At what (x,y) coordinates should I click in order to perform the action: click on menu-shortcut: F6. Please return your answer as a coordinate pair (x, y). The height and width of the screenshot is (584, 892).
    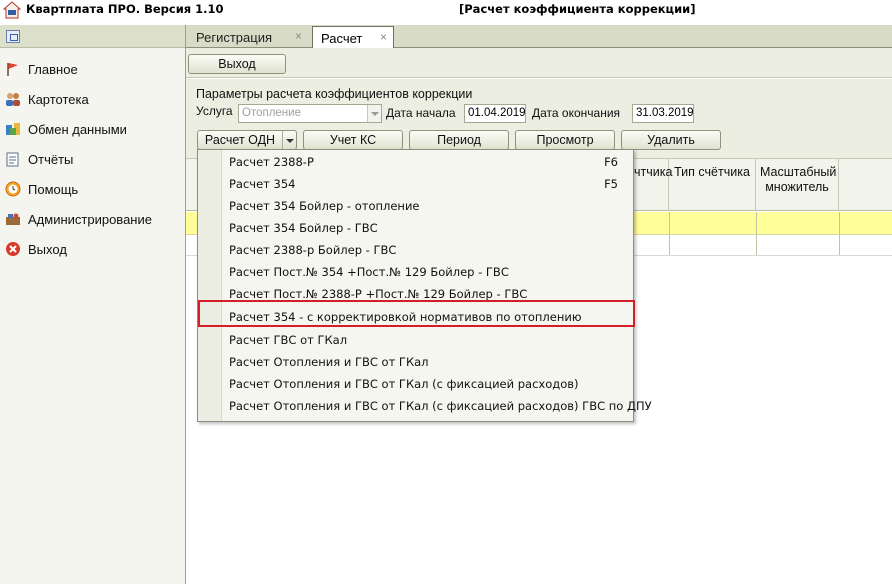
    Looking at the image, I should click on (611, 162).